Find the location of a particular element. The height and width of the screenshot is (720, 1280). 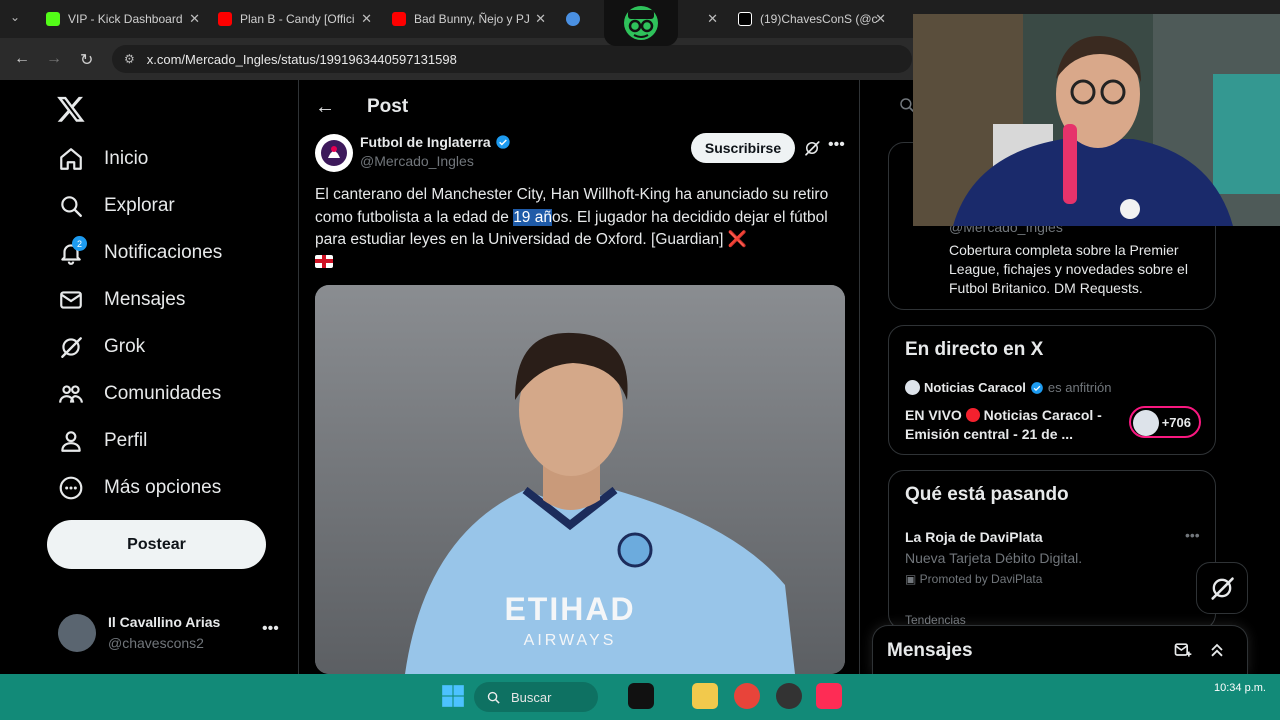

subscribe-button: Suscribirse is located at coordinates (743, 148).